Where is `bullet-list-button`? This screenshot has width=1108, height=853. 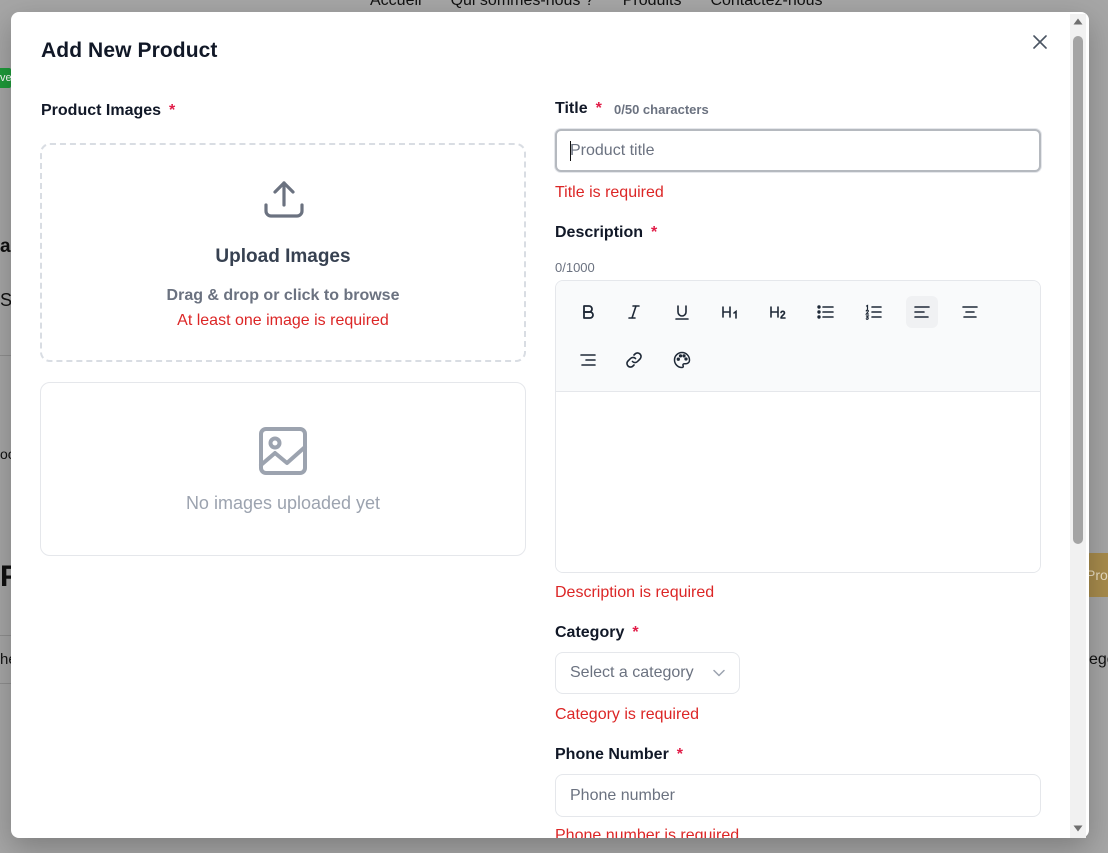
bullet-list-button is located at coordinates (826, 312).